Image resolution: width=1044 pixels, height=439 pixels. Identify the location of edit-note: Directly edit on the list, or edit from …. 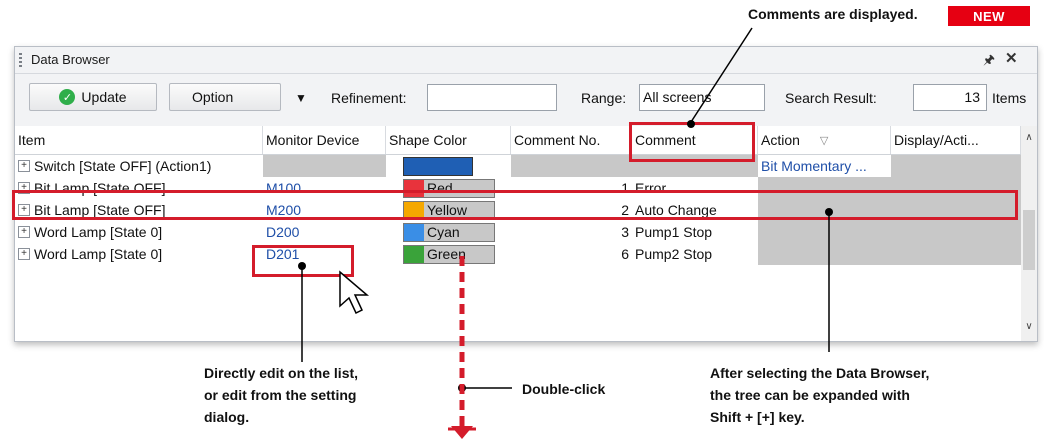
(281, 395).